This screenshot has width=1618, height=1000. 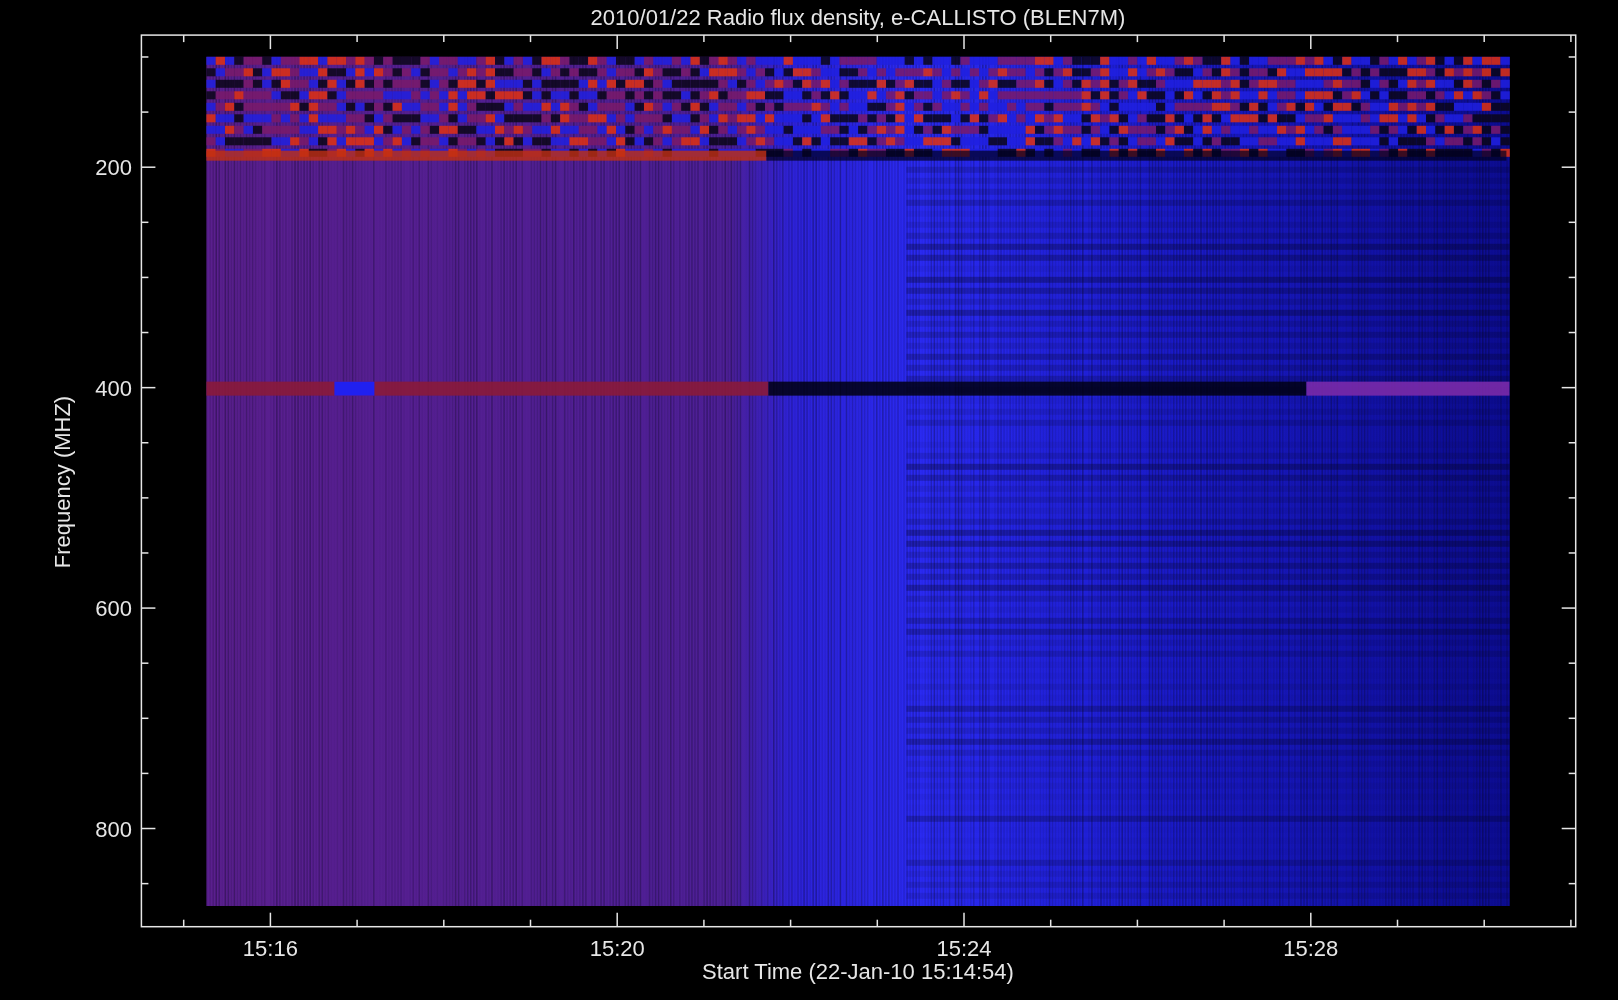 What do you see at coordinates (62, 482) in the screenshot?
I see `y-axis-label: Frequency (MHZ)` at bounding box center [62, 482].